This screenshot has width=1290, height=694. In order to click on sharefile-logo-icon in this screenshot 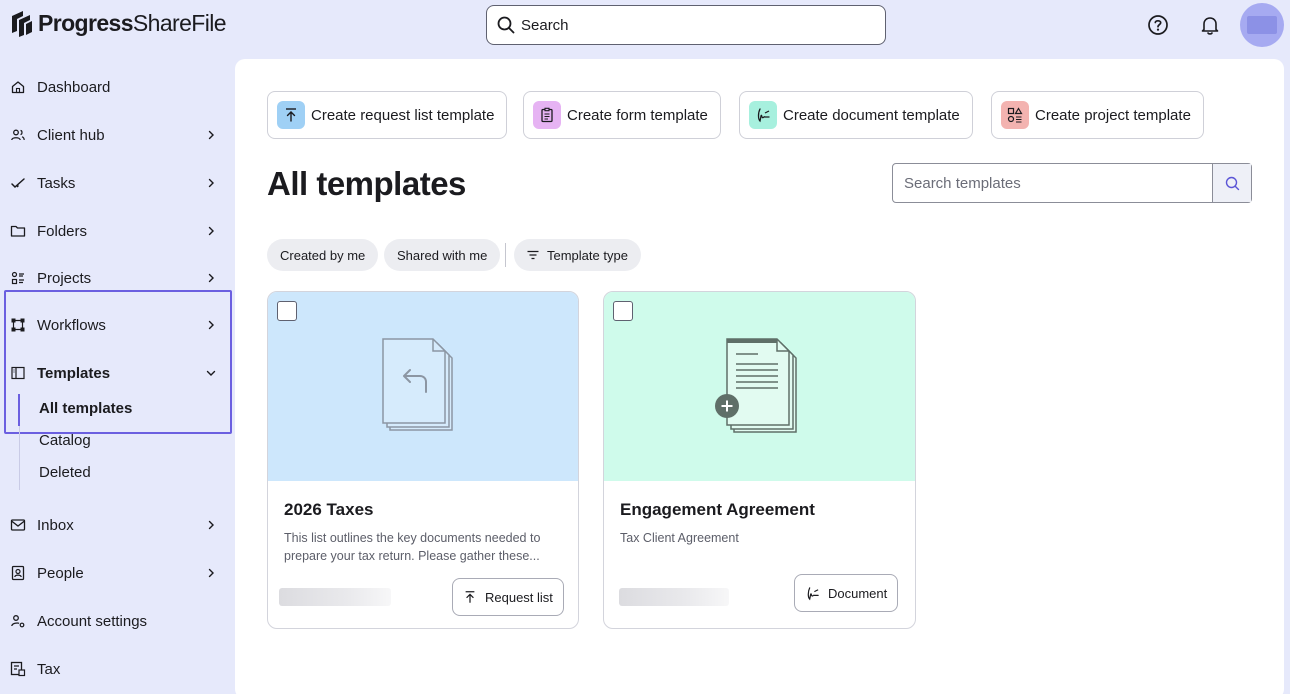, I will do `click(22, 23)`.